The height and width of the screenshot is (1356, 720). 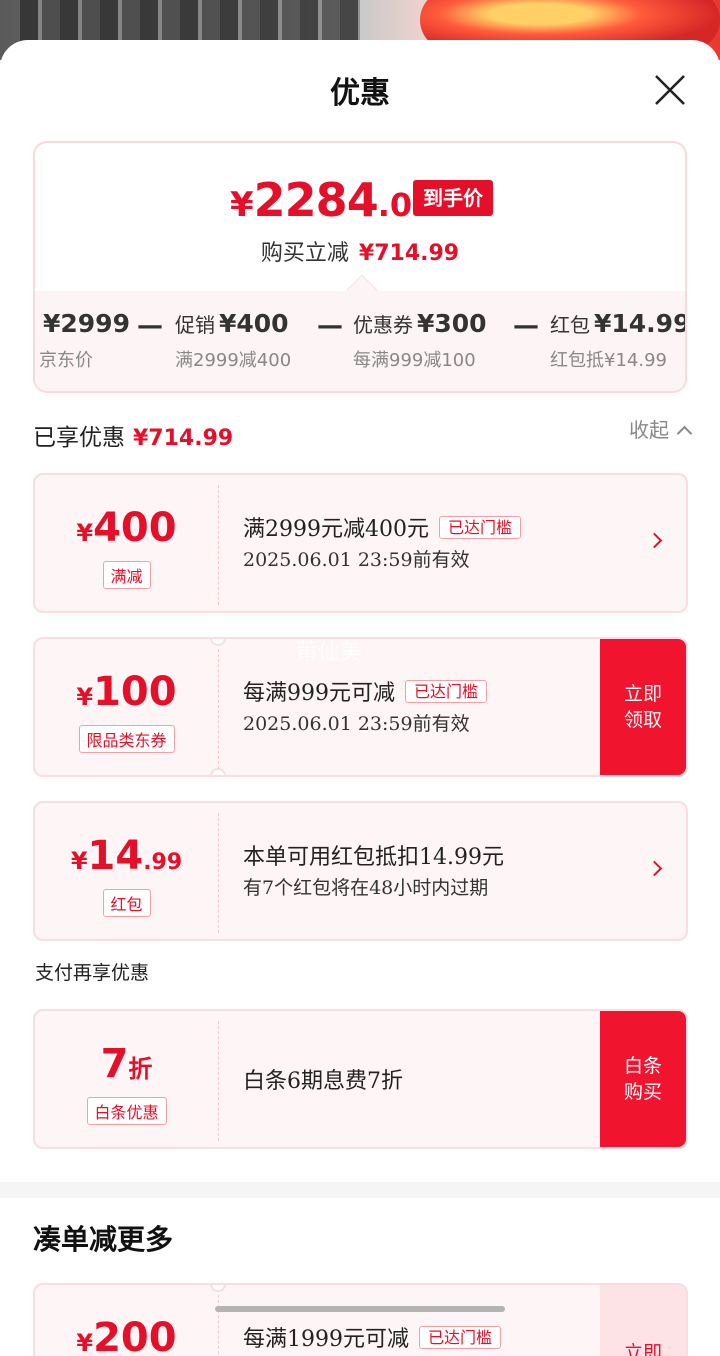 I want to click on enjoyed-discount-heading: 已享优惠 ¥714.99, so click(x=133, y=438).